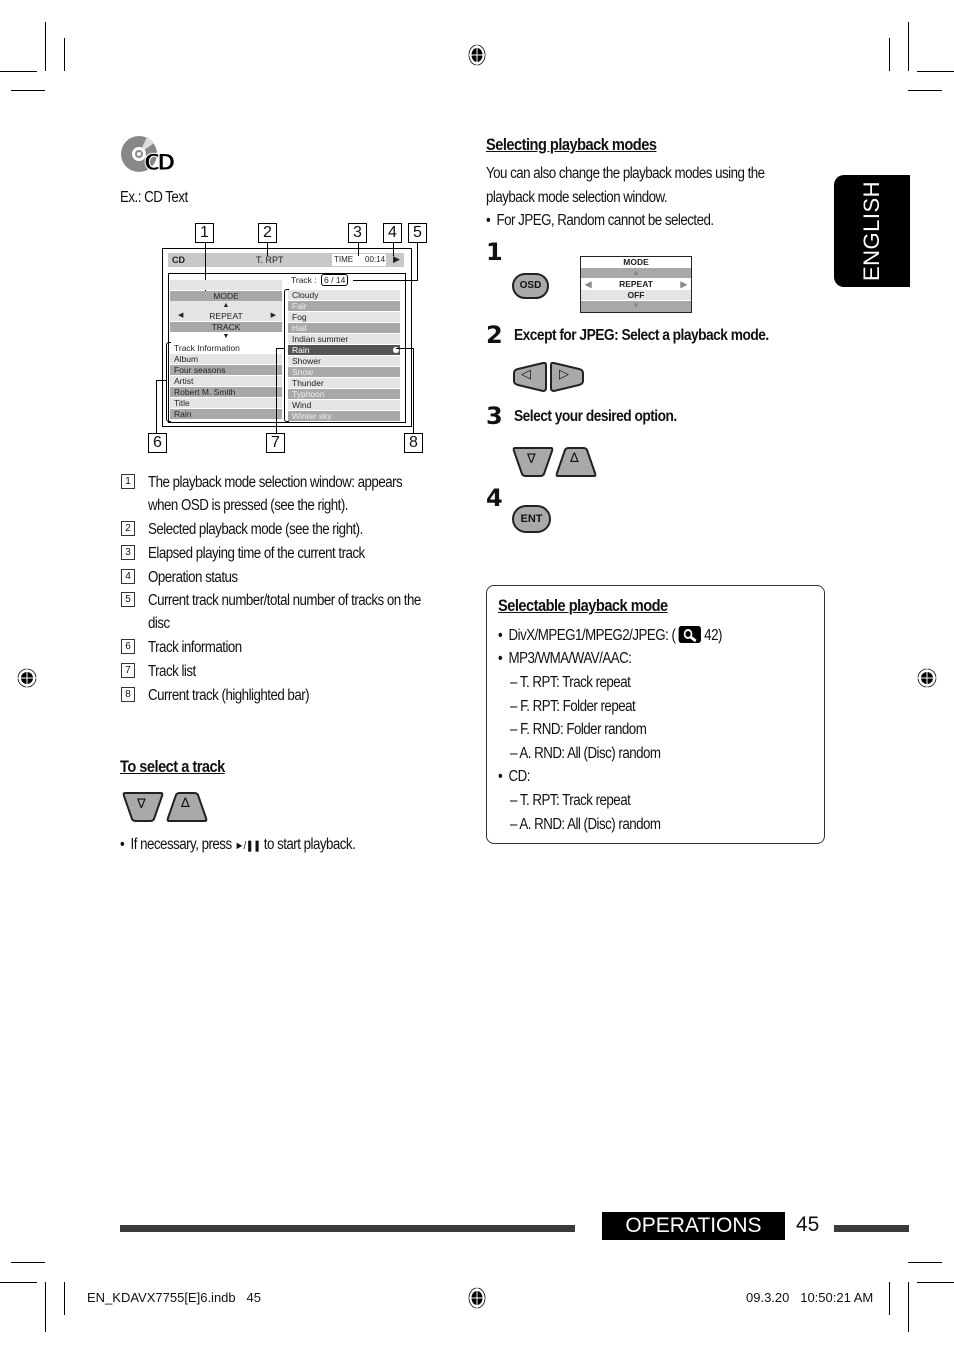 This screenshot has height=1354, width=954. Describe the element at coordinates (871, 1228) in the screenshot. I see `footer-rule-right` at that location.